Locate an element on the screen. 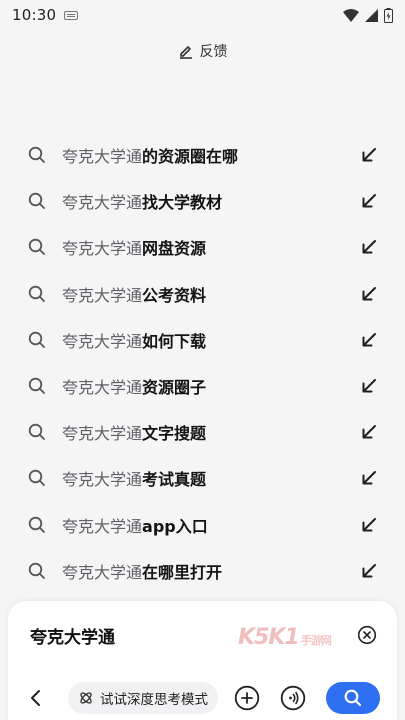 This screenshot has width=405, height=720. suggestion-item: 夸克大学通公考资料 is located at coordinates (202, 294).